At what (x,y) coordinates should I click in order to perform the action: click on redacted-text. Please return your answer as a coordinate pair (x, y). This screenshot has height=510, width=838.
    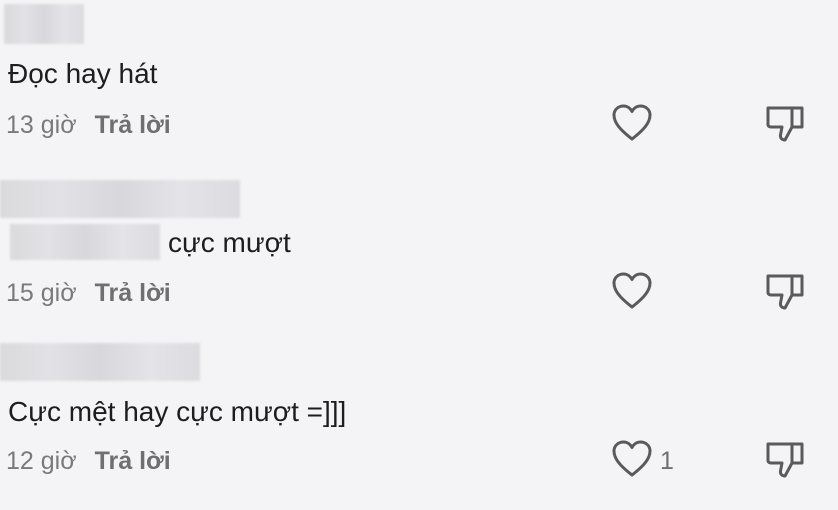
    Looking at the image, I should click on (85, 242).